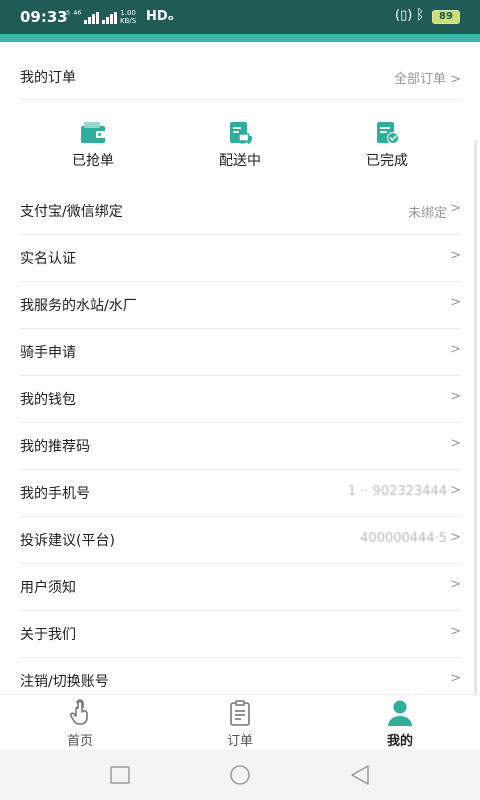  Describe the element at coordinates (160, 16) in the screenshot. I see `hd-indicator: HDₒ` at that location.